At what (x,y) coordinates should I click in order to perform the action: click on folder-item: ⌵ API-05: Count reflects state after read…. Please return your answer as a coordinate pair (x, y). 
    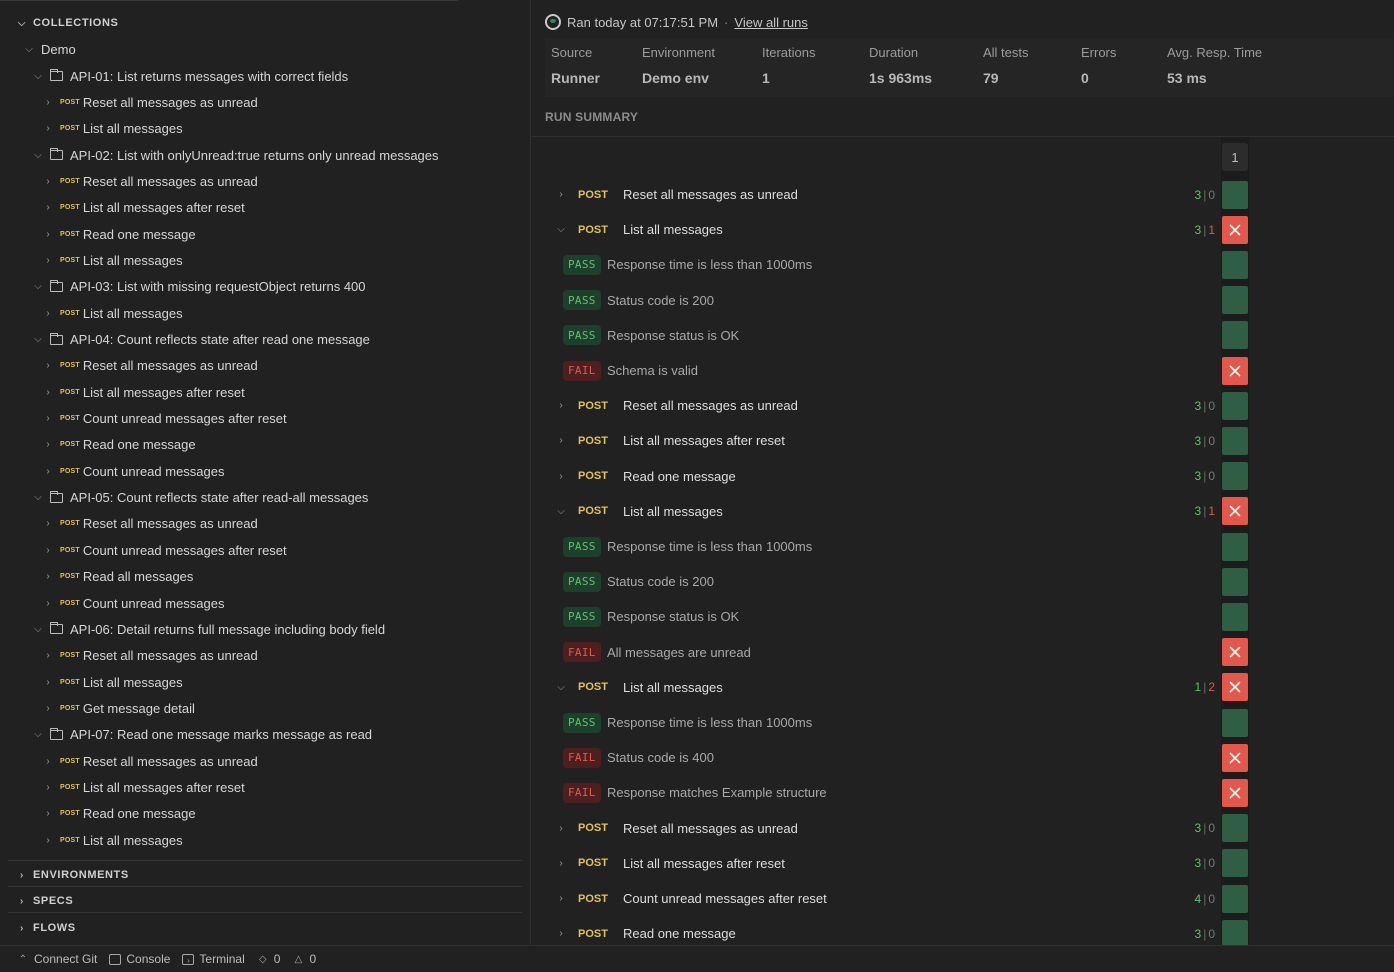
    Looking at the image, I should click on (200, 498).